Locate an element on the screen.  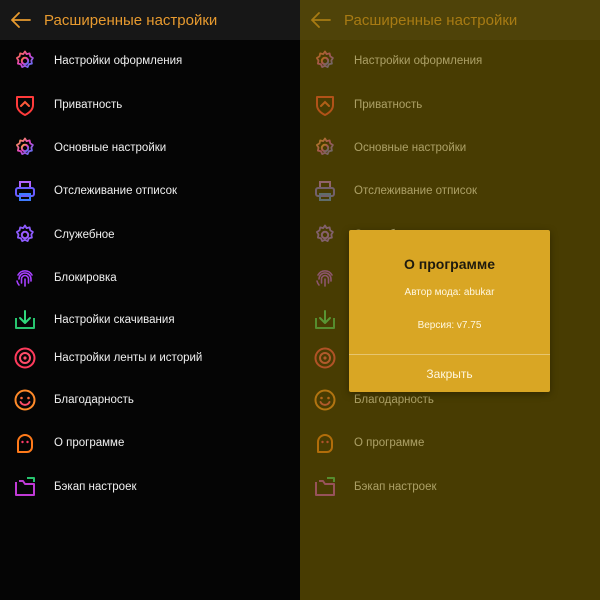
dialog-author: Автор мода: abukar is located at coordinates (449, 292).